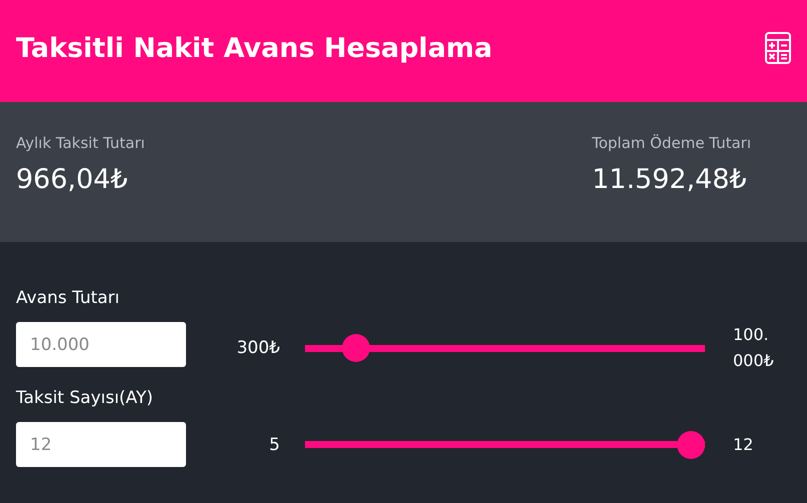 The image size is (807, 503). What do you see at coordinates (274, 444) in the screenshot?
I see `slider-min-label: 5` at bounding box center [274, 444].